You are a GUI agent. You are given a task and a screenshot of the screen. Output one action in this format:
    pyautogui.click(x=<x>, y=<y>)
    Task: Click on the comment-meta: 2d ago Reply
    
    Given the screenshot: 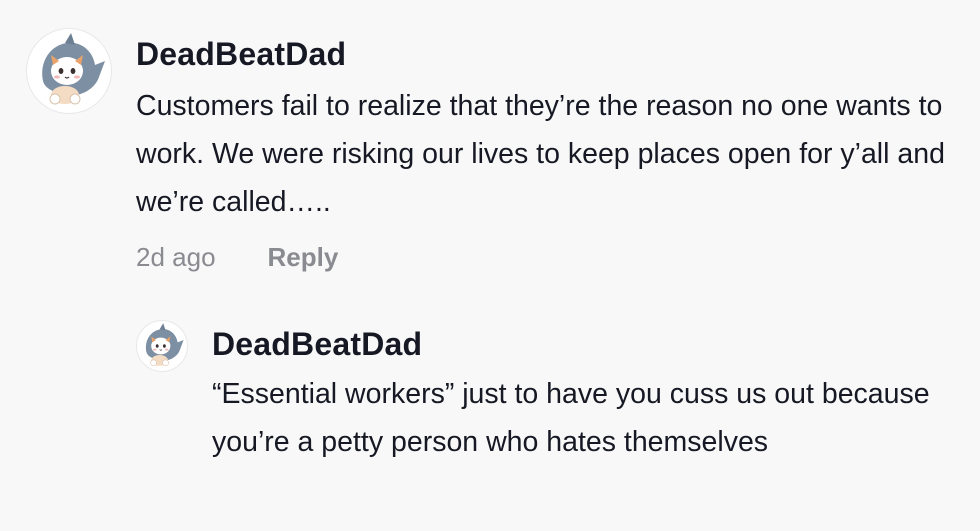 What is the action you would take?
    pyautogui.click(x=551, y=257)
    